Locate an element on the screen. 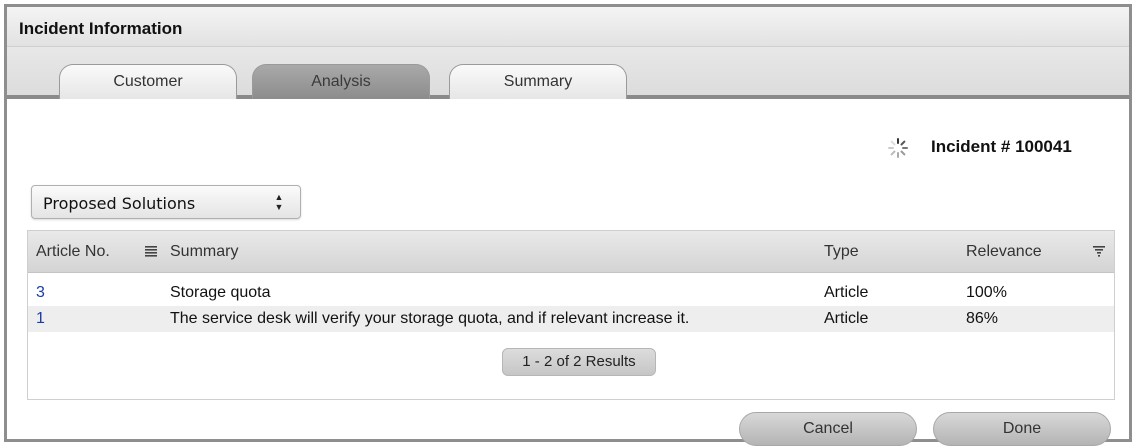  loading-spinner-icon is located at coordinates (898, 148).